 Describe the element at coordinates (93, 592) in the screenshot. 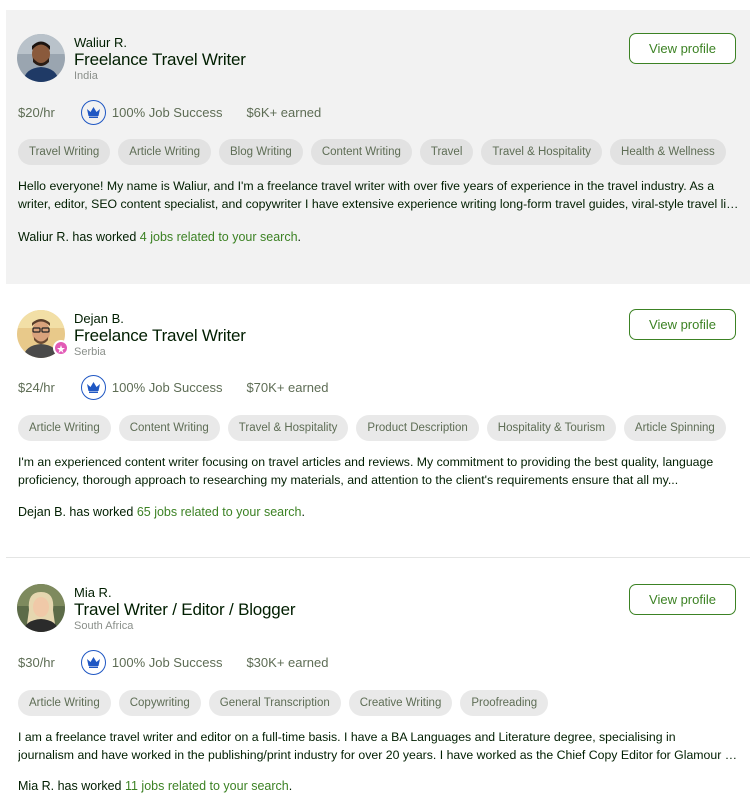

I see `freelancer-name: Mia R.` at that location.